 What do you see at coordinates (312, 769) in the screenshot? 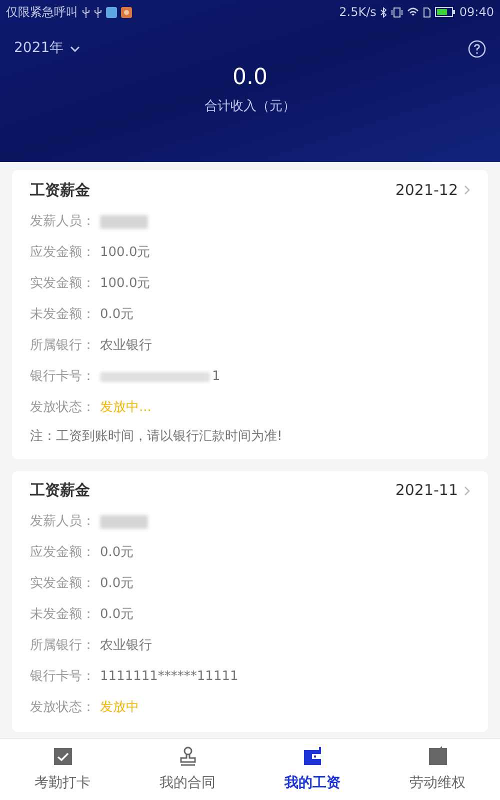
I see `nav-tab: 我的工资` at bounding box center [312, 769].